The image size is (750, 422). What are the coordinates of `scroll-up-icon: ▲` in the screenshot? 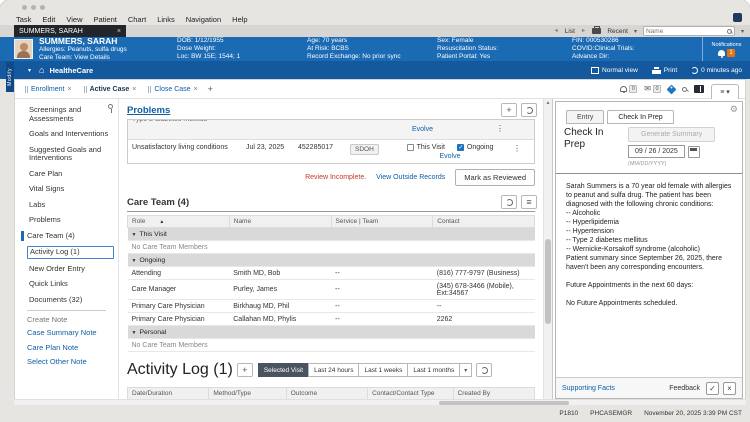 It's located at (548, 103).